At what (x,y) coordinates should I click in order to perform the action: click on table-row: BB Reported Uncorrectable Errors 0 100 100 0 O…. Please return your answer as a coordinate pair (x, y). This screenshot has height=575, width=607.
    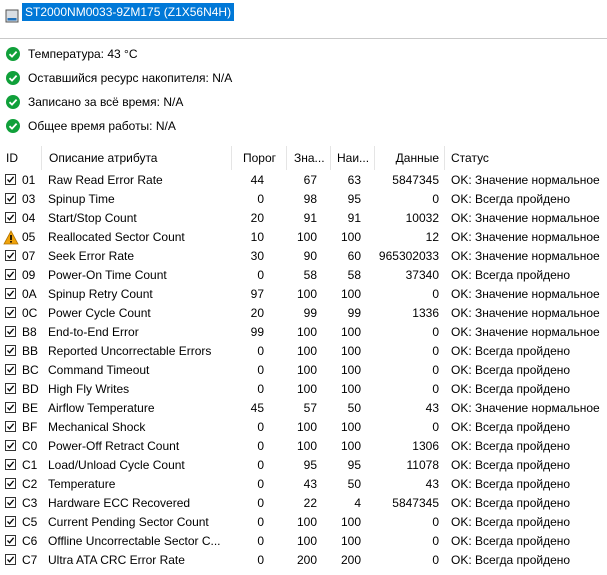
    Looking at the image, I should click on (303, 351).